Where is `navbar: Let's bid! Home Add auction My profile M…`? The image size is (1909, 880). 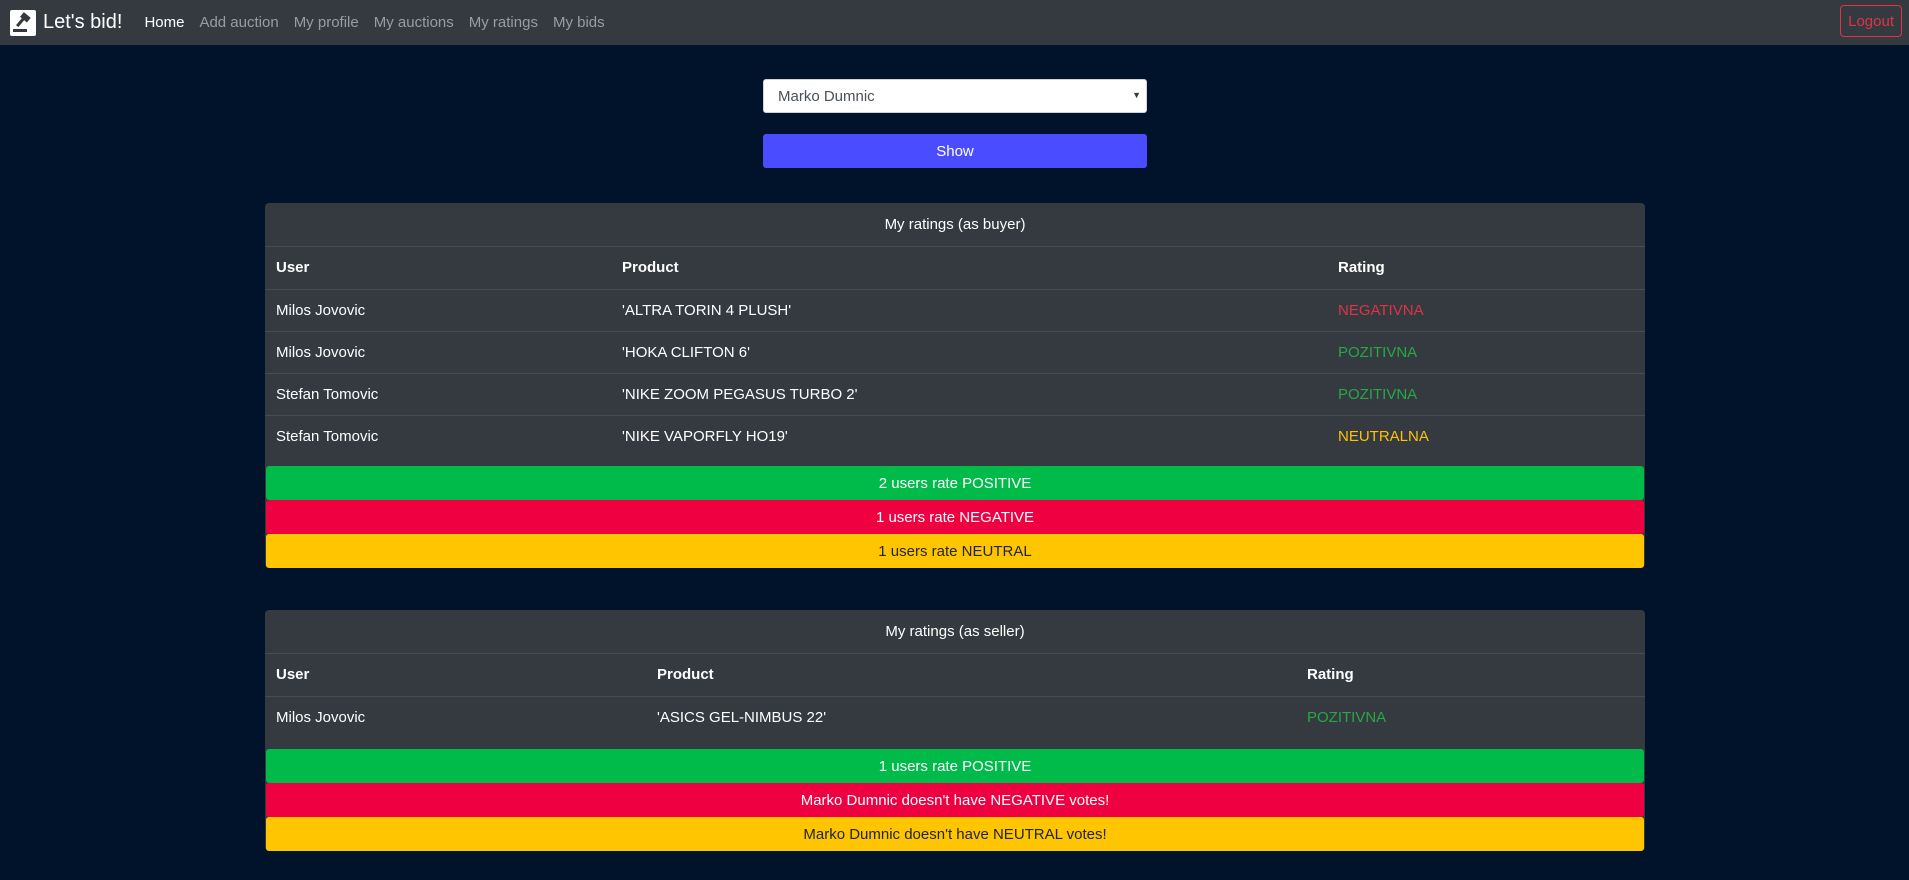
navbar: Let's bid! Home Add auction My profile M… is located at coordinates (954, 22).